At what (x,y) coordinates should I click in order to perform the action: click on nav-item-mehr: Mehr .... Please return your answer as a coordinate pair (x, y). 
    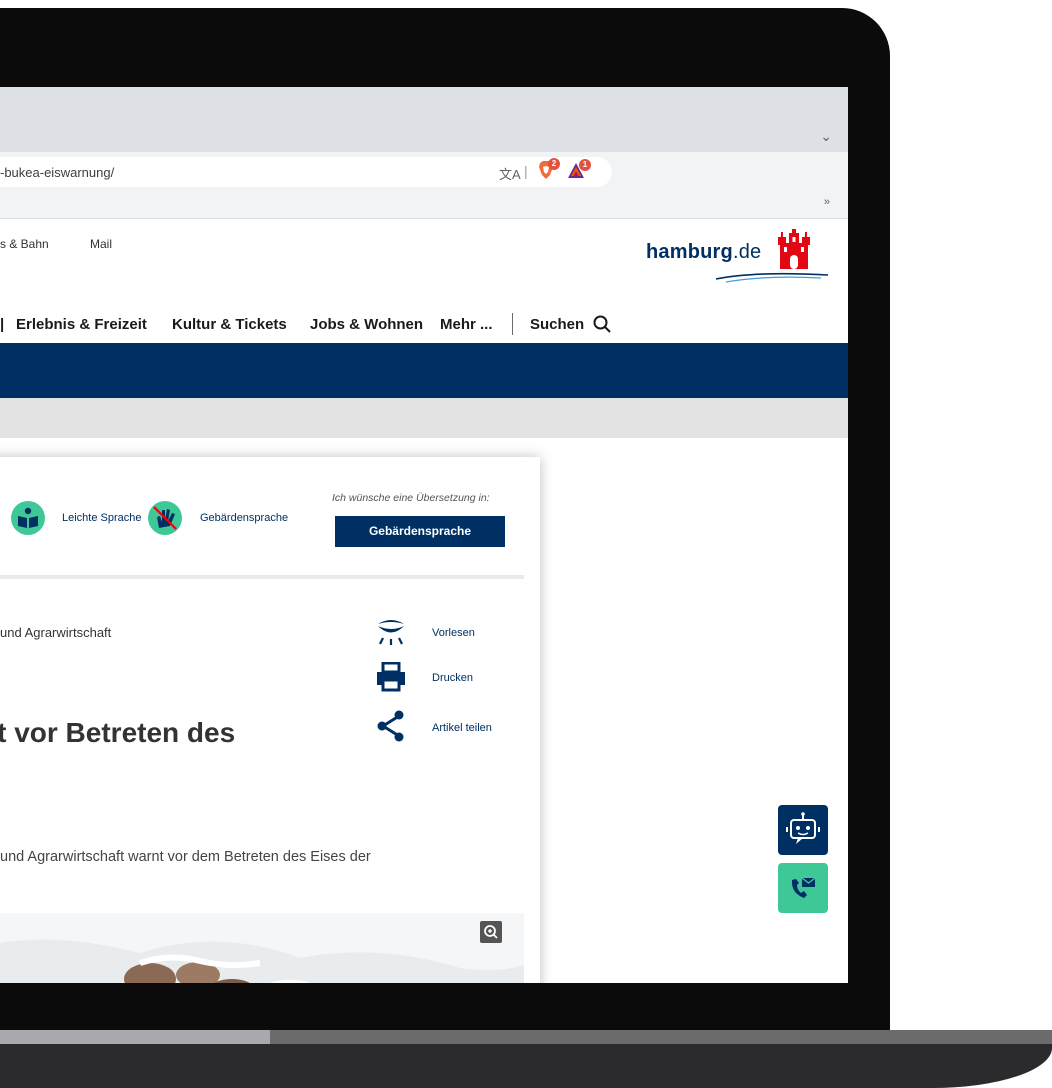
    Looking at the image, I should click on (466, 324).